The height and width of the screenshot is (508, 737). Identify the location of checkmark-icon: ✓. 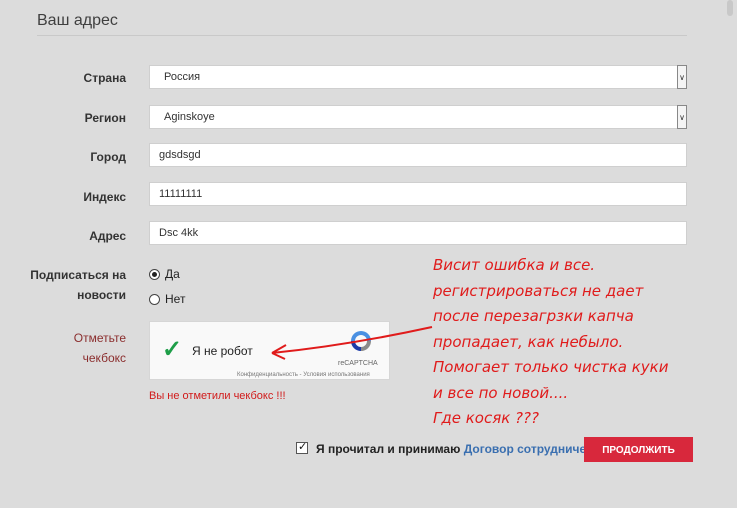
(303, 447).